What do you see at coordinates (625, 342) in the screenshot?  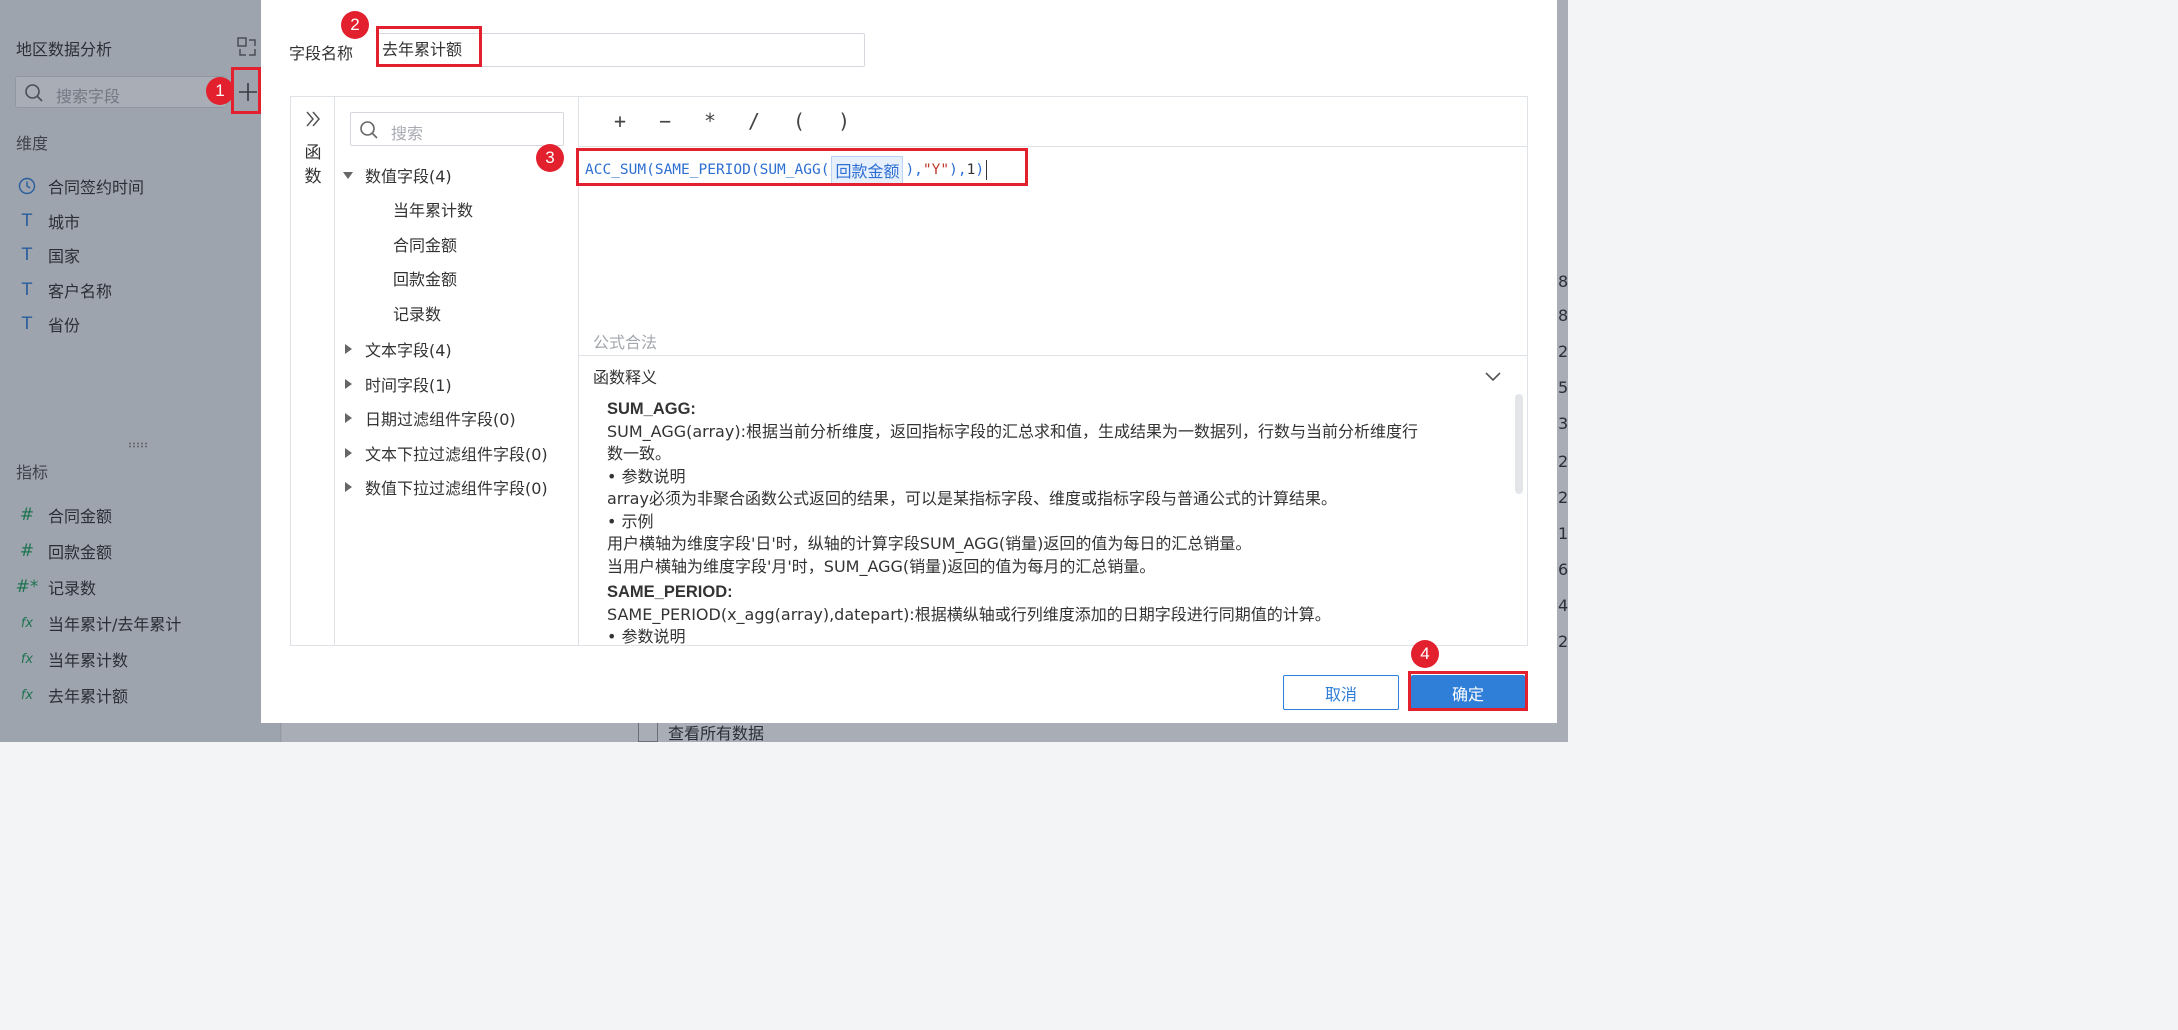 I see `formula-validation-status: 公式合法` at bounding box center [625, 342].